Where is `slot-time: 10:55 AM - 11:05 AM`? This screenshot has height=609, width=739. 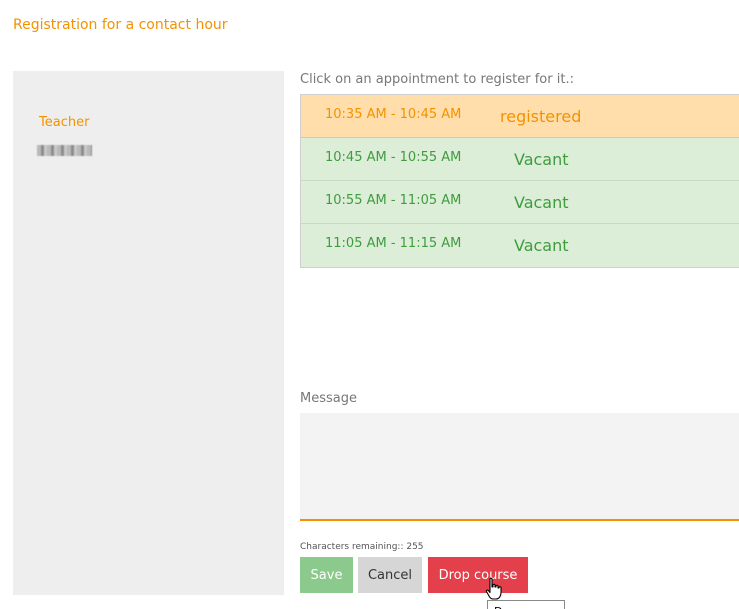
slot-time: 10:55 AM - 11:05 AM is located at coordinates (393, 200).